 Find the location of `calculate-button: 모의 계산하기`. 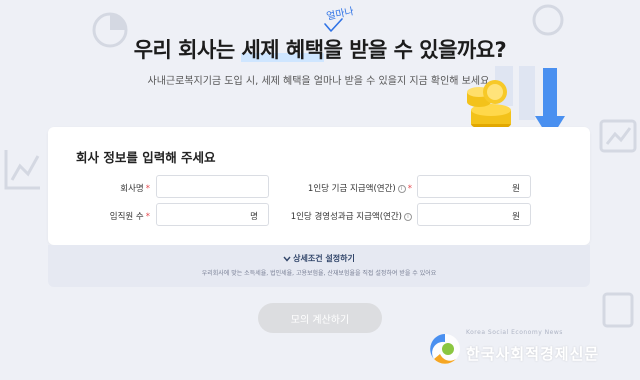

calculate-button: 모의 계산하기 is located at coordinates (320, 318).